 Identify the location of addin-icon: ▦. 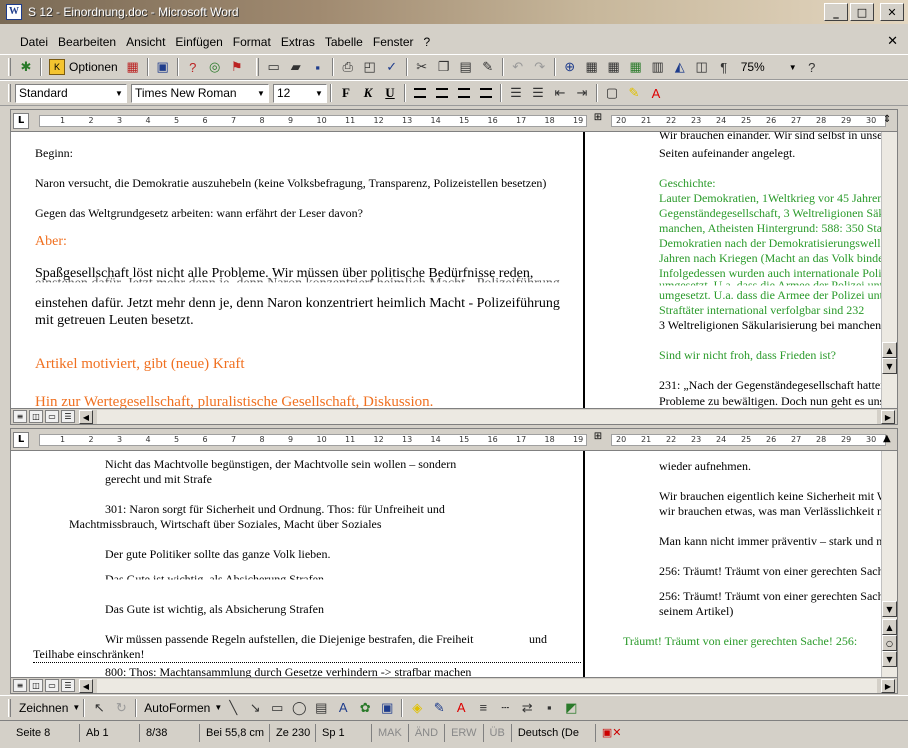
(133, 67).